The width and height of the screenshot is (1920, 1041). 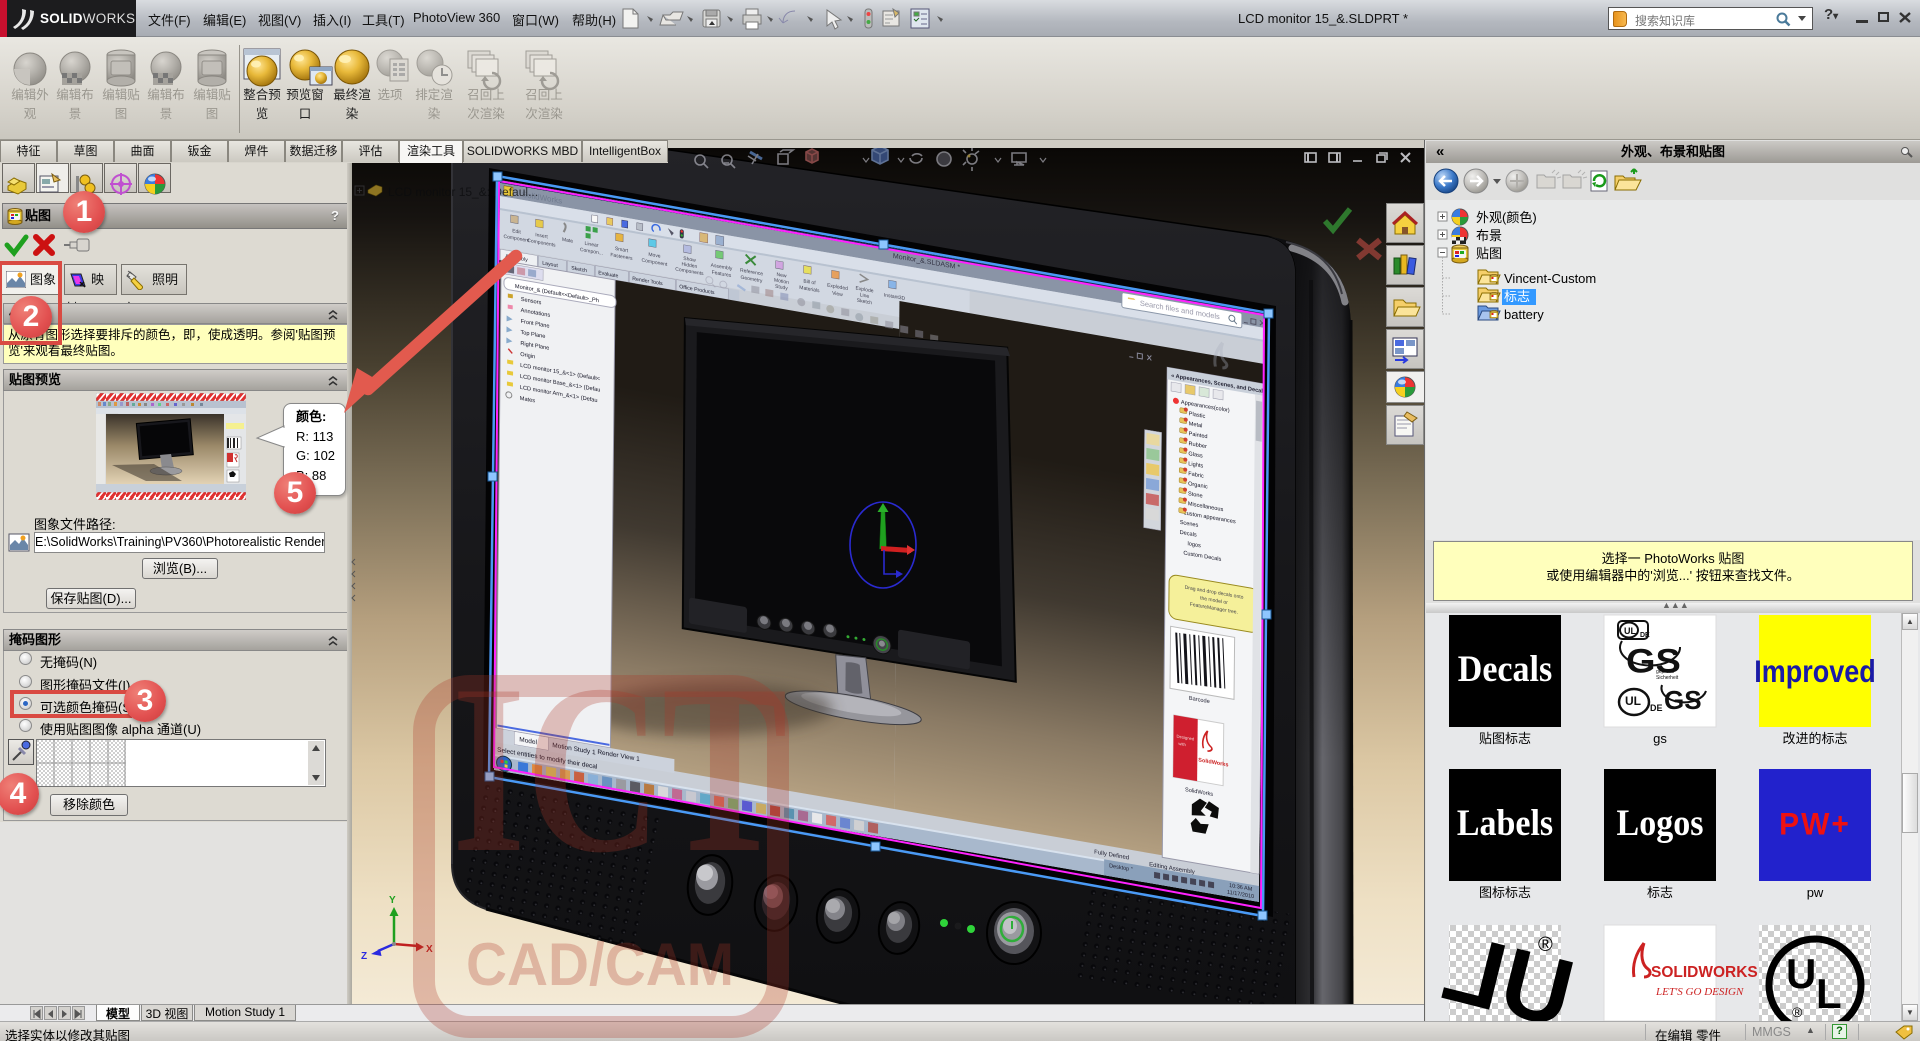 What do you see at coordinates (463, 192) in the screenshot?
I see `svg-text:LCD monitor 15_&: Defaul...: LCD monitor 15_&` at bounding box center [463, 192].